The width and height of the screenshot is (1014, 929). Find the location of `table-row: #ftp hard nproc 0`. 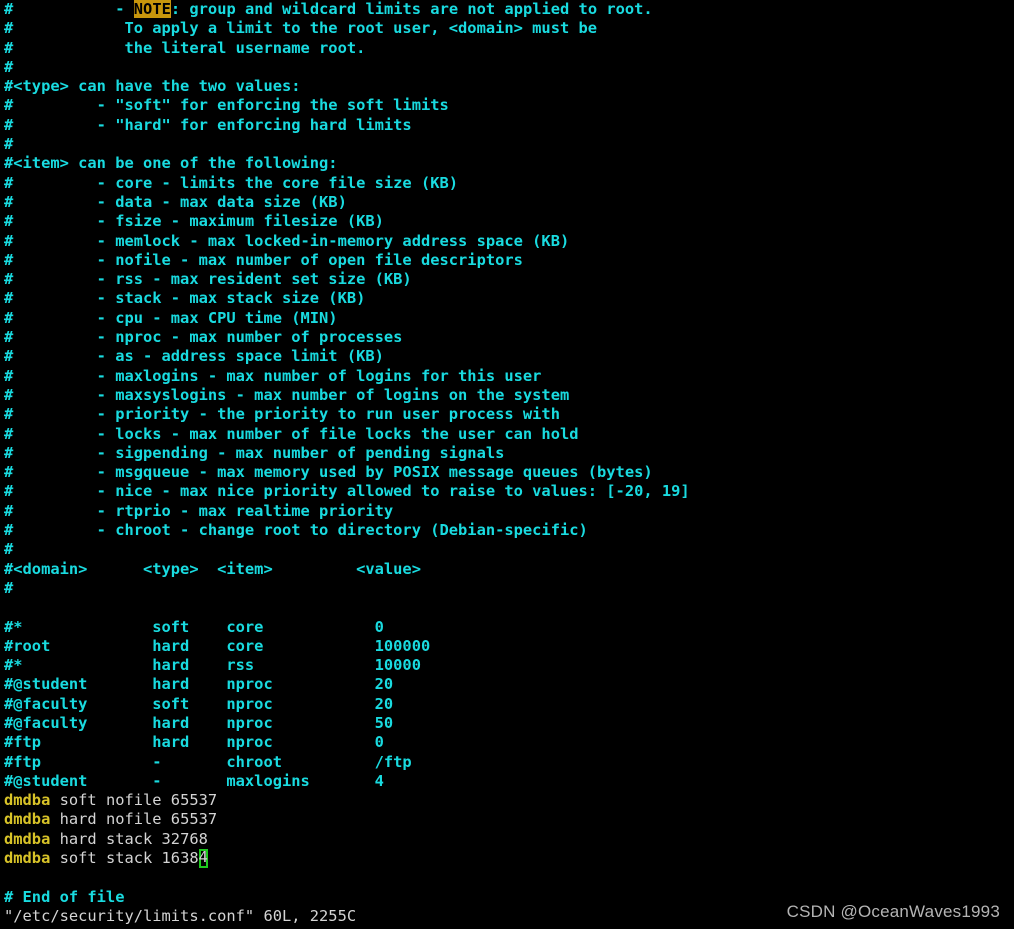

table-row: #ftp hard nproc 0 is located at coordinates (194, 742).